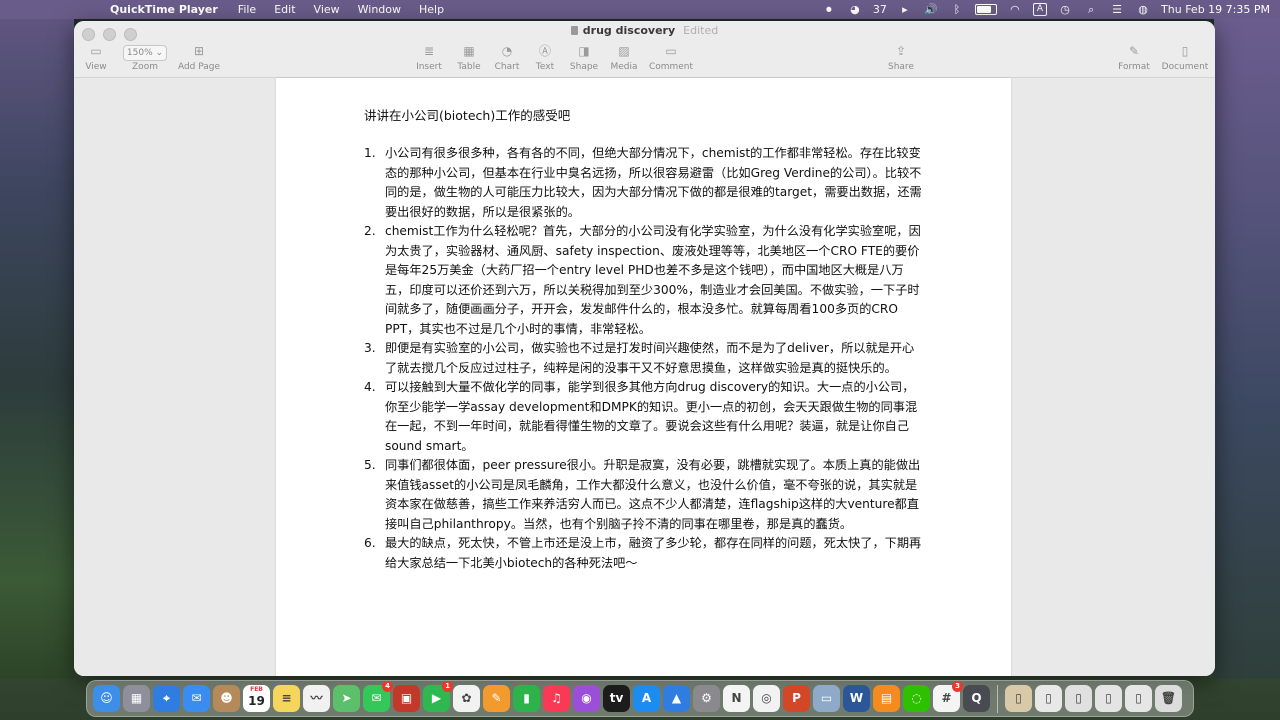 This screenshot has width=1280, height=720. What do you see at coordinates (431, 9) in the screenshot?
I see `menu-help: Help` at bounding box center [431, 9].